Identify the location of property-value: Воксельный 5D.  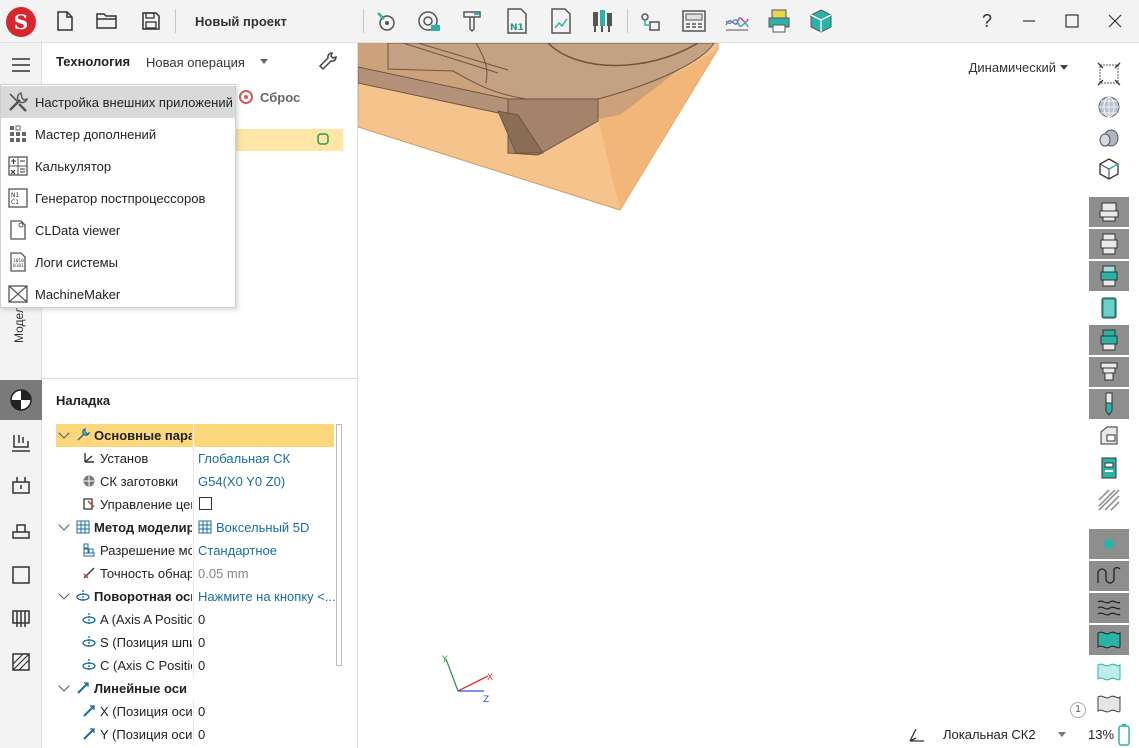
(279, 527).